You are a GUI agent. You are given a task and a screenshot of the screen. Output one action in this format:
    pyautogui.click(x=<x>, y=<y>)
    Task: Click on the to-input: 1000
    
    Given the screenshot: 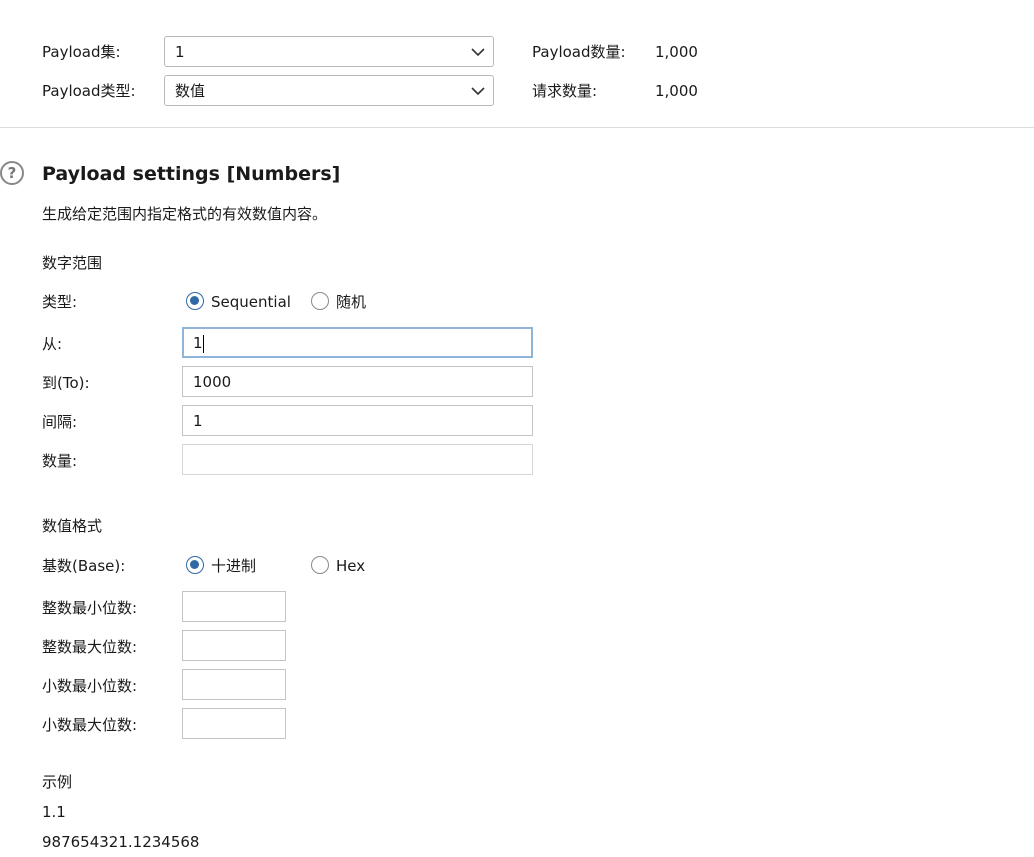 What is the action you would take?
    pyautogui.click(x=357, y=381)
    